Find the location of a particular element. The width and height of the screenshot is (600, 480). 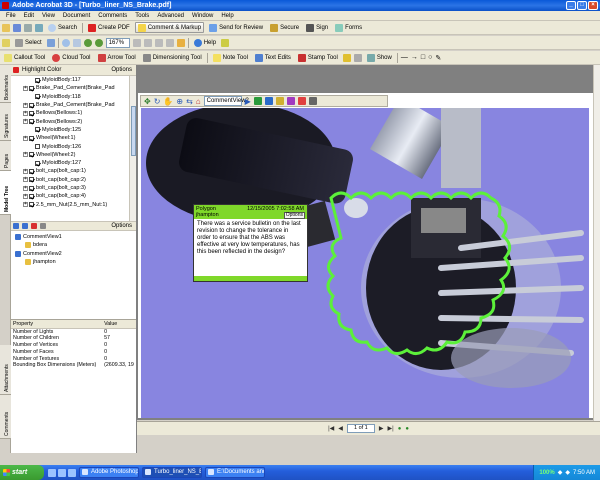

actual-size-icon is located at coordinates (136, 42).